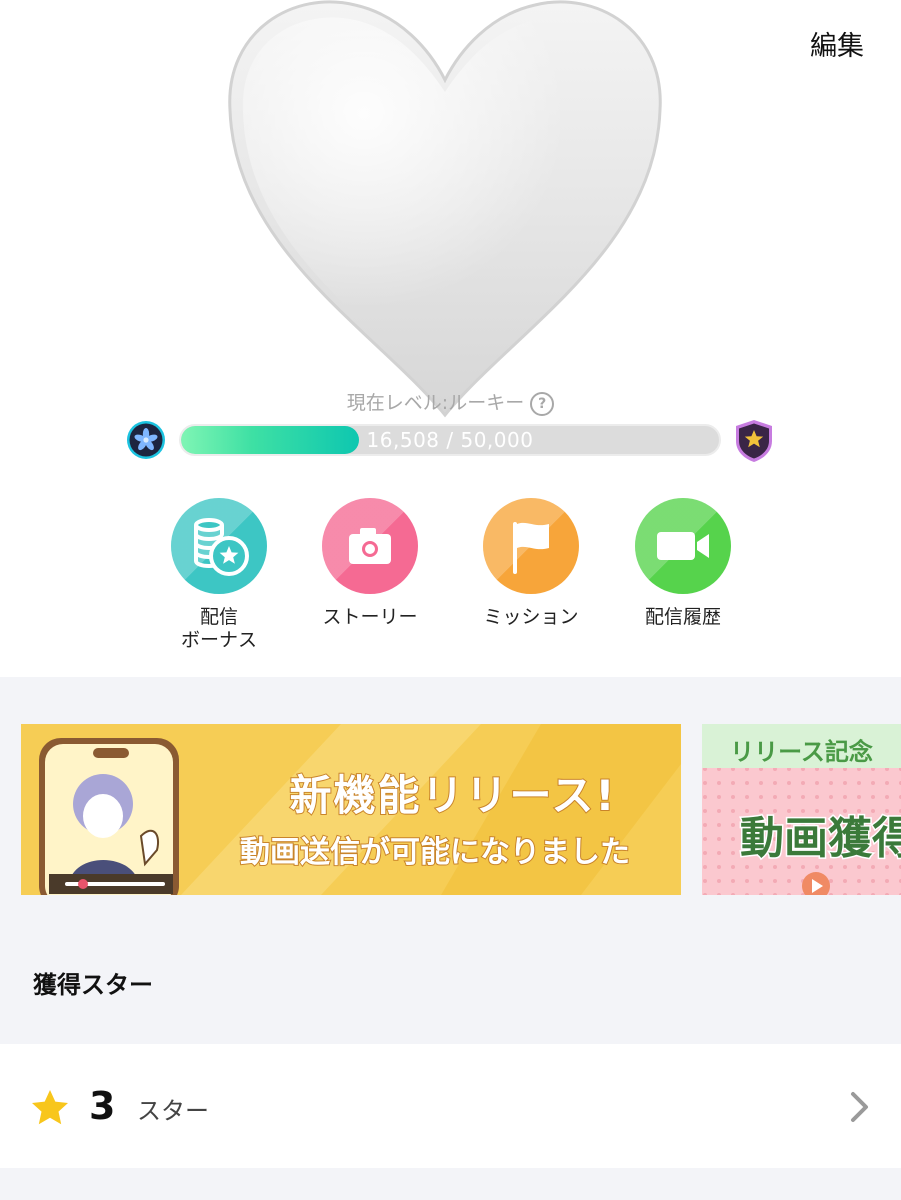  I want to click on star-icon, so click(50, 1108).